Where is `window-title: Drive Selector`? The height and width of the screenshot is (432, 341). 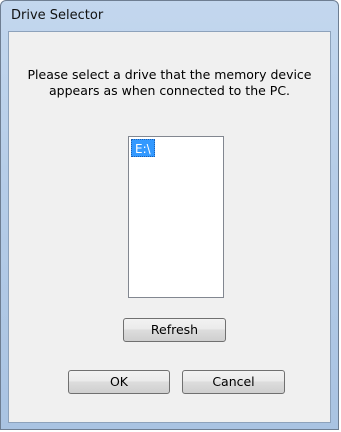
window-title: Drive Selector is located at coordinates (57, 15).